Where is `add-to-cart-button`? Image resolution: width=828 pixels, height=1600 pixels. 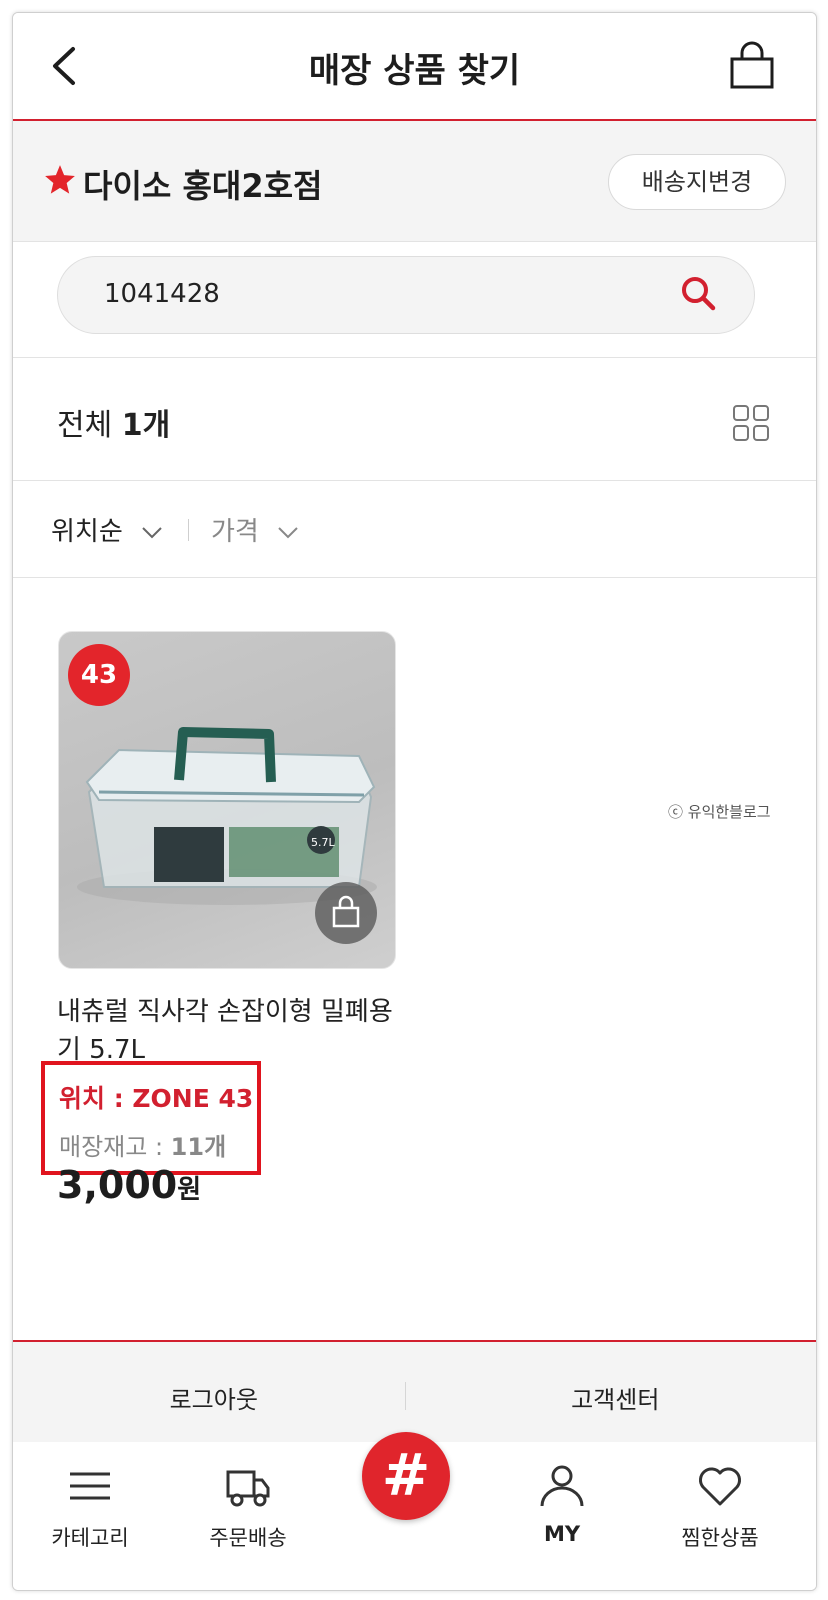
add-to-cart-button is located at coordinates (346, 913).